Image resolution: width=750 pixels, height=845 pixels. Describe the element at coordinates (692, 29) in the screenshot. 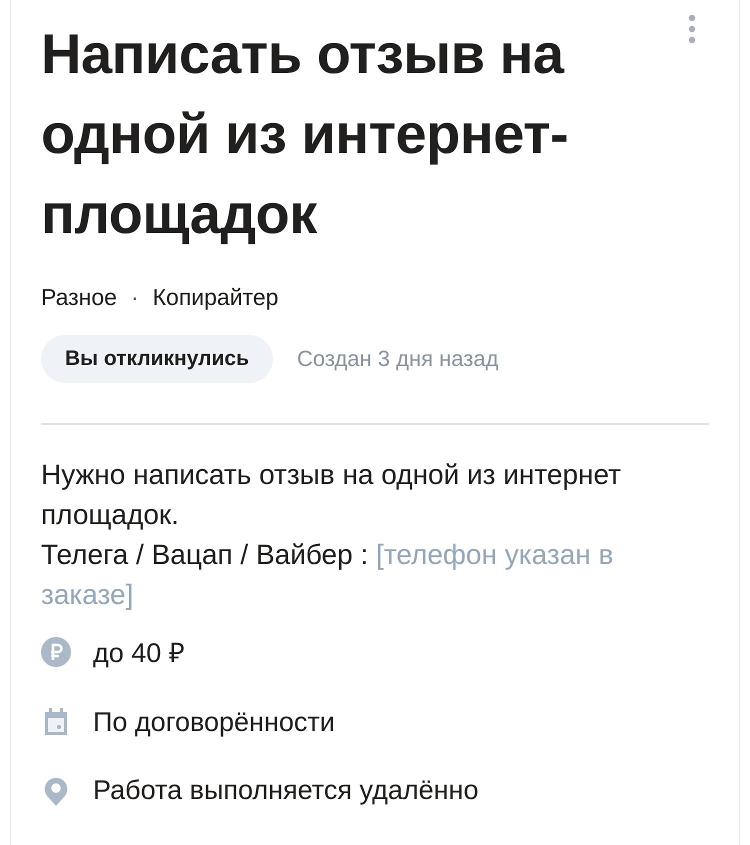

I see `more-icon` at that location.